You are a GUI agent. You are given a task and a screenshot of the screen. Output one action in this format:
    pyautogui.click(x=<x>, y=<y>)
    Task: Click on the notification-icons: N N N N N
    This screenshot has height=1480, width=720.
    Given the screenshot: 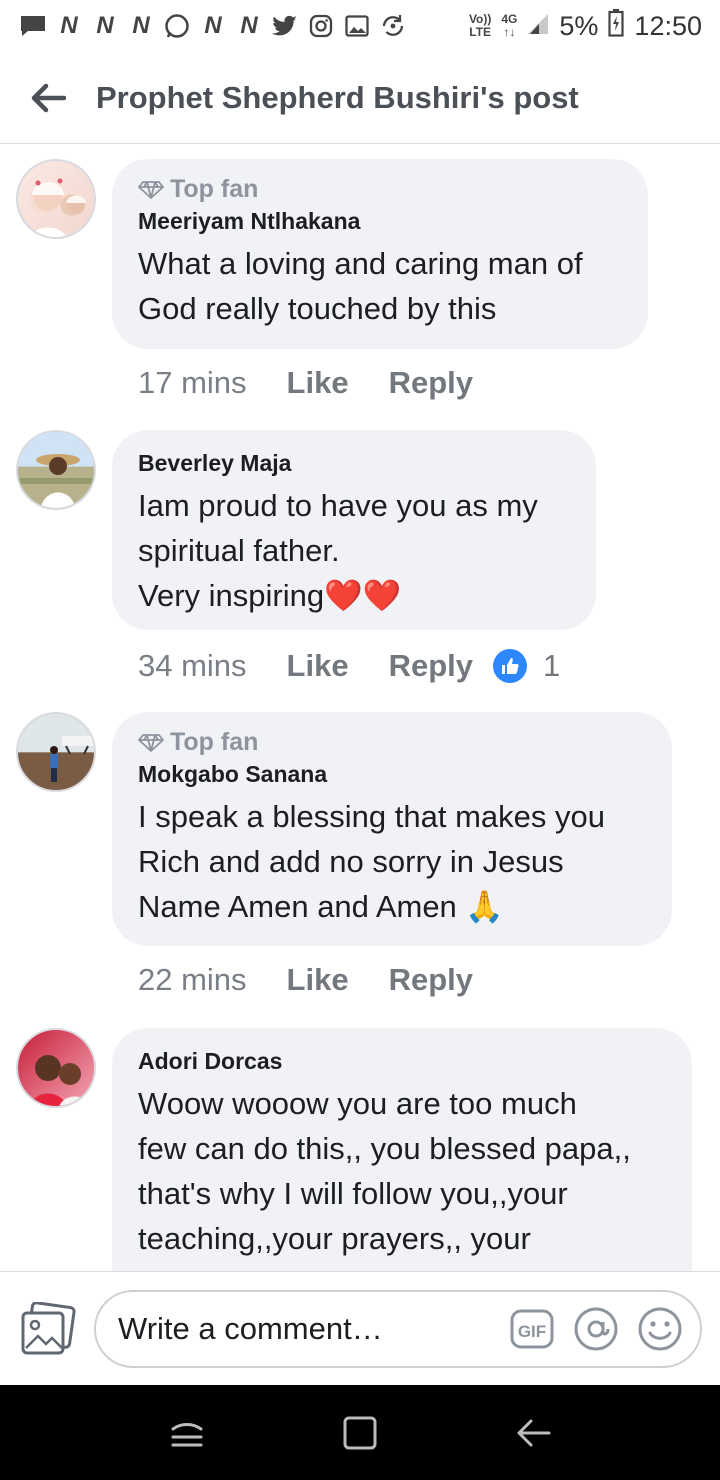 What is the action you would take?
    pyautogui.click(x=213, y=25)
    